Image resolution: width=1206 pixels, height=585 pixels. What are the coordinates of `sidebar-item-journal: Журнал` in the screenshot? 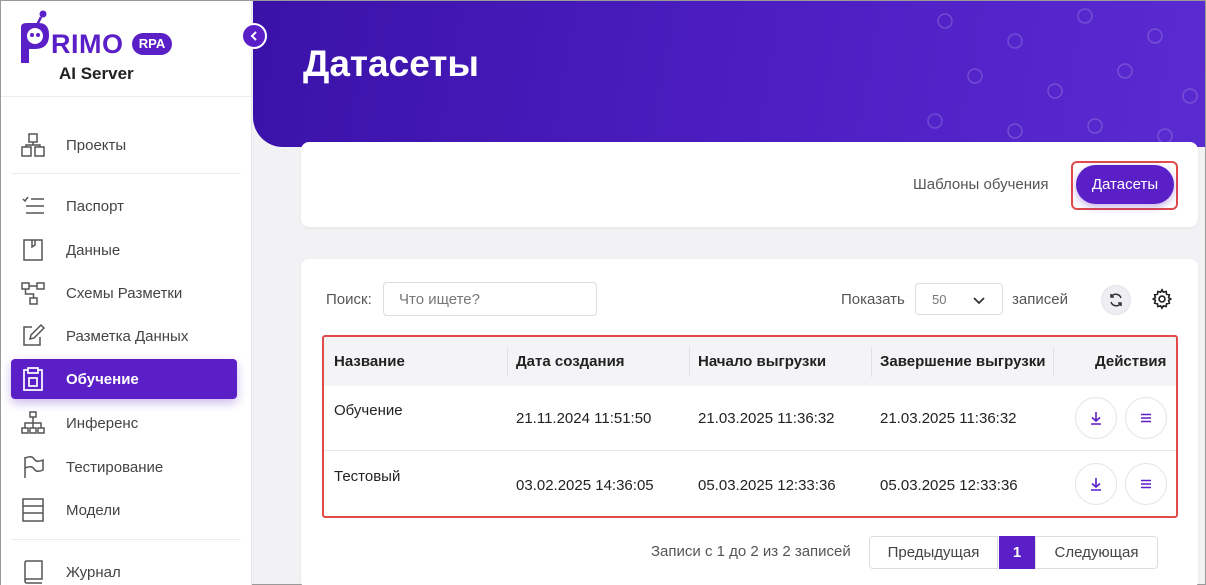 It's located at (124, 568).